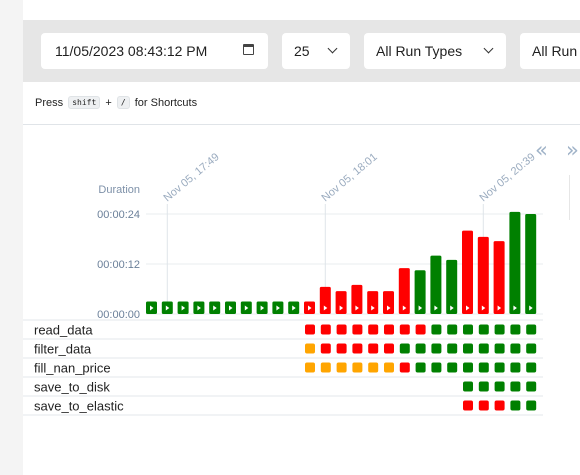 Image resolution: width=580 pixels, height=475 pixels. Describe the element at coordinates (72, 387) in the screenshot. I see `task-name: save_to_disk` at that location.